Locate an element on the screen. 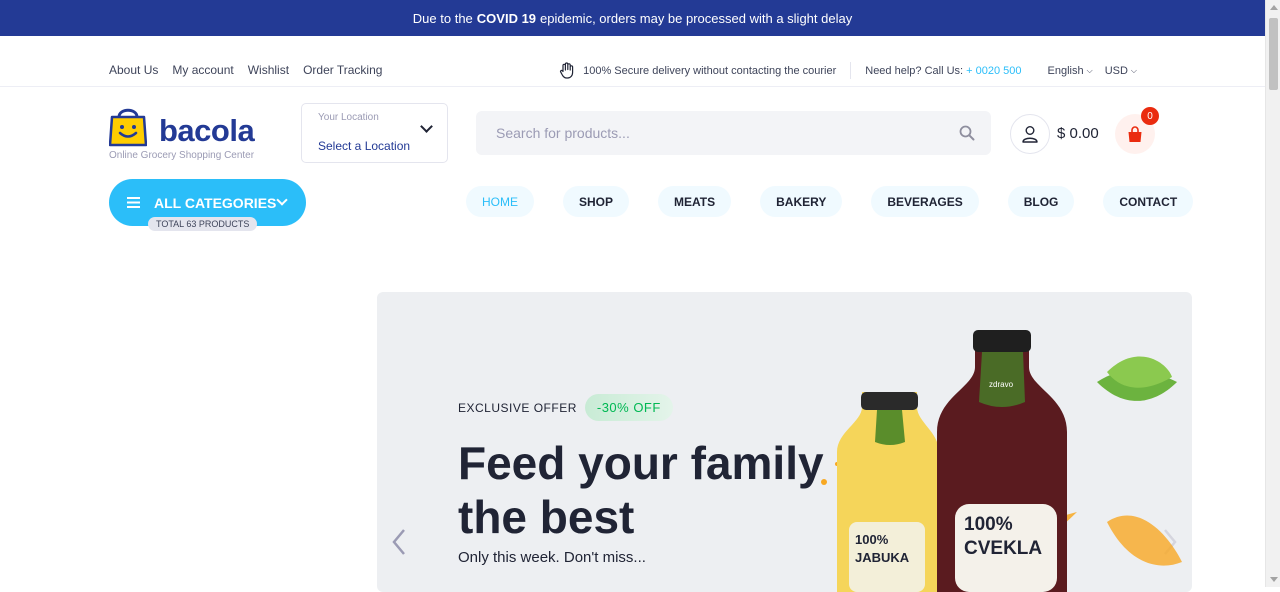  currency-switcher: USD ⌵ is located at coordinates (1121, 71).